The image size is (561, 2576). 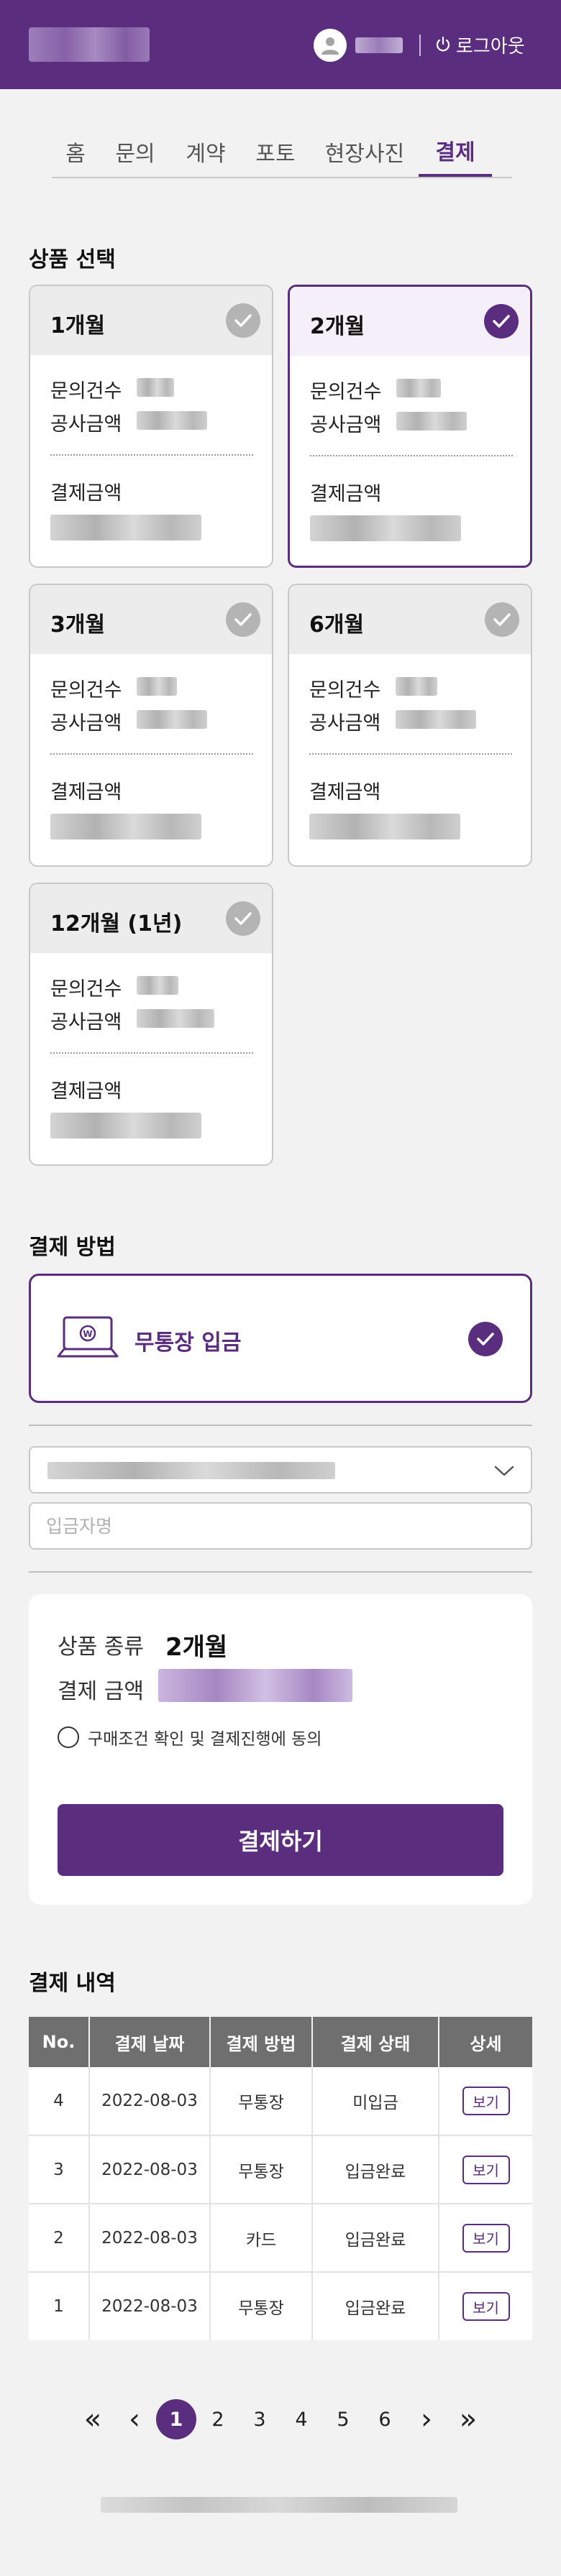 What do you see at coordinates (365, 151) in the screenshot?
I see `tab-site-photos: 현장사진` at bounding box center [365, 151].